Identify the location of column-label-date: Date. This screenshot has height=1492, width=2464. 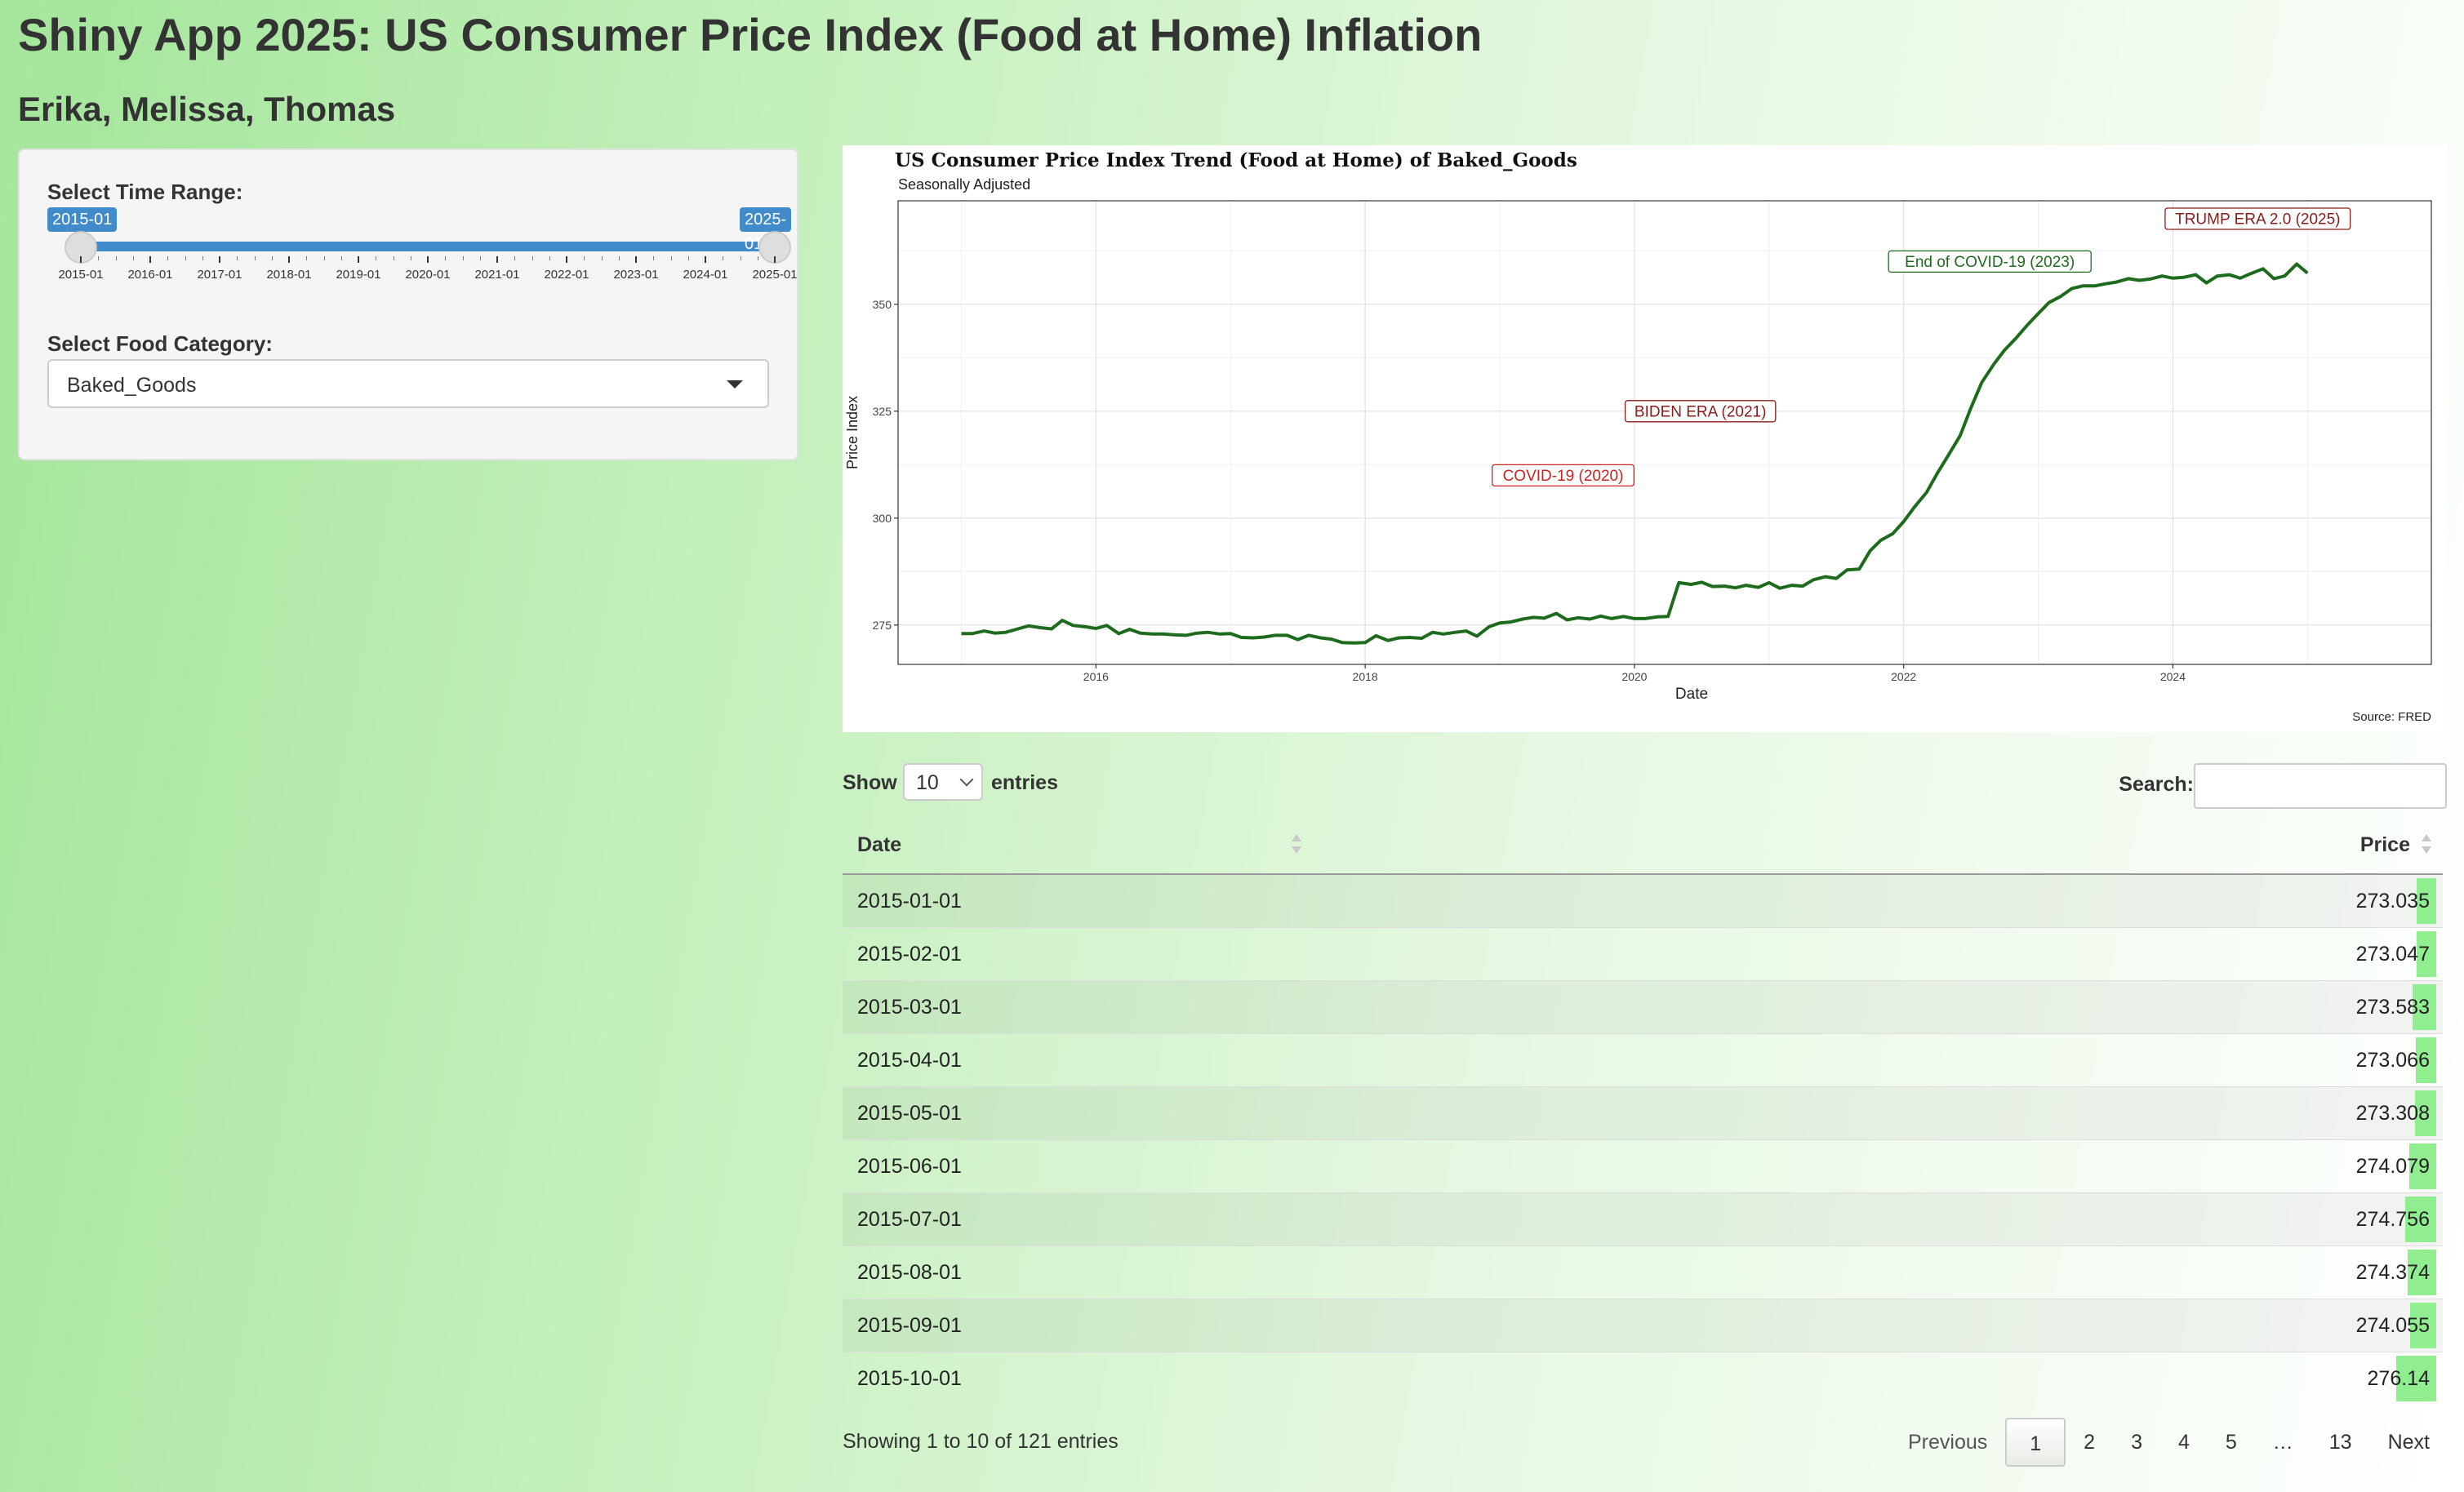
(880, 844).